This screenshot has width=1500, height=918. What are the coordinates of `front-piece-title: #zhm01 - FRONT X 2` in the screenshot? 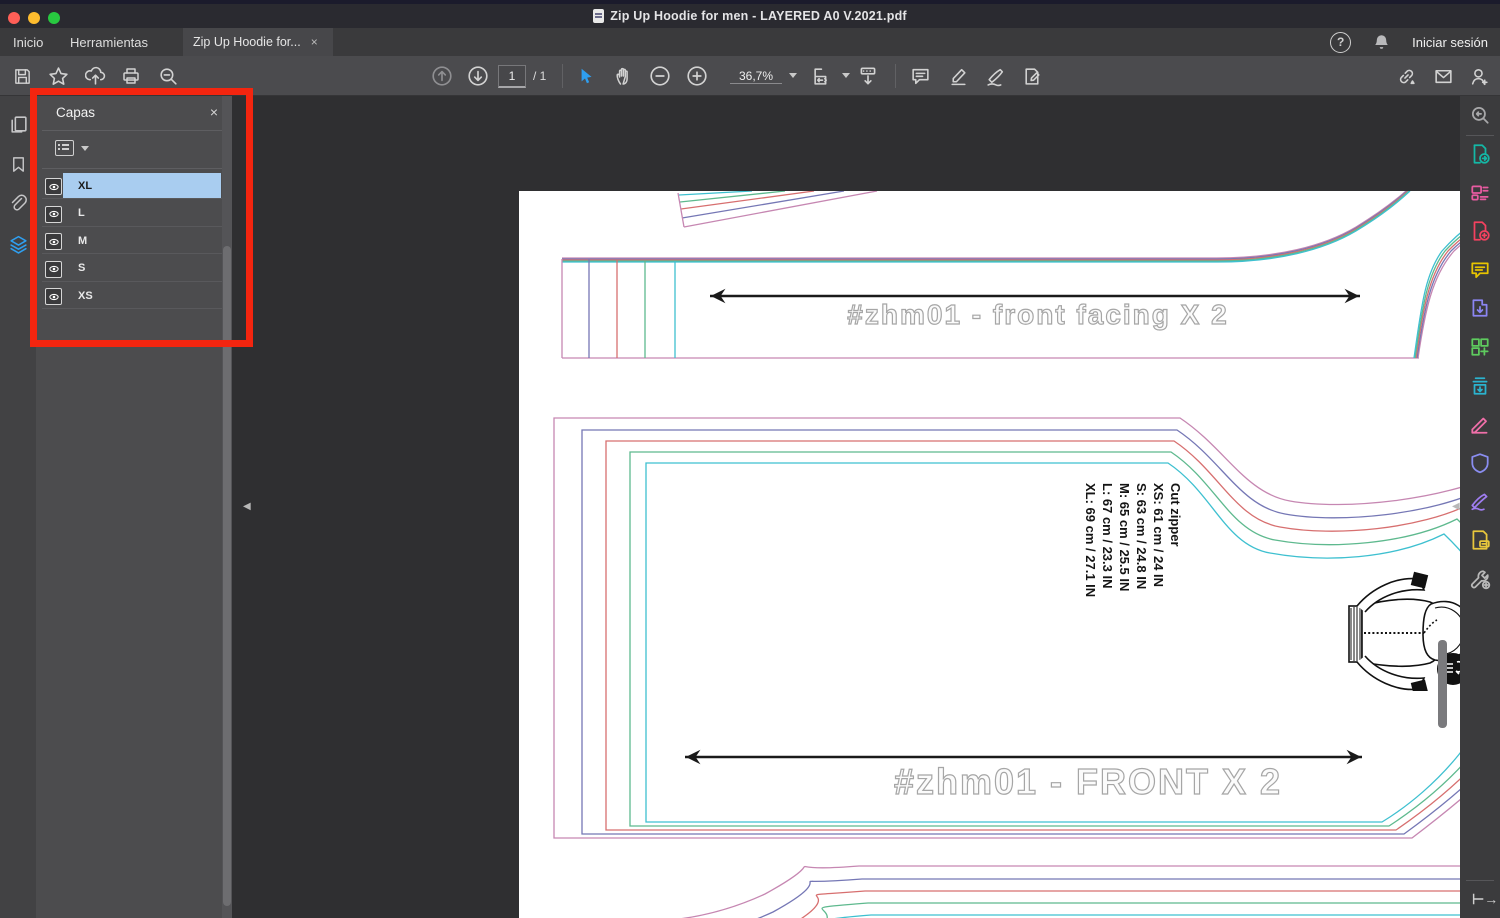 It's located at (1088, 781).